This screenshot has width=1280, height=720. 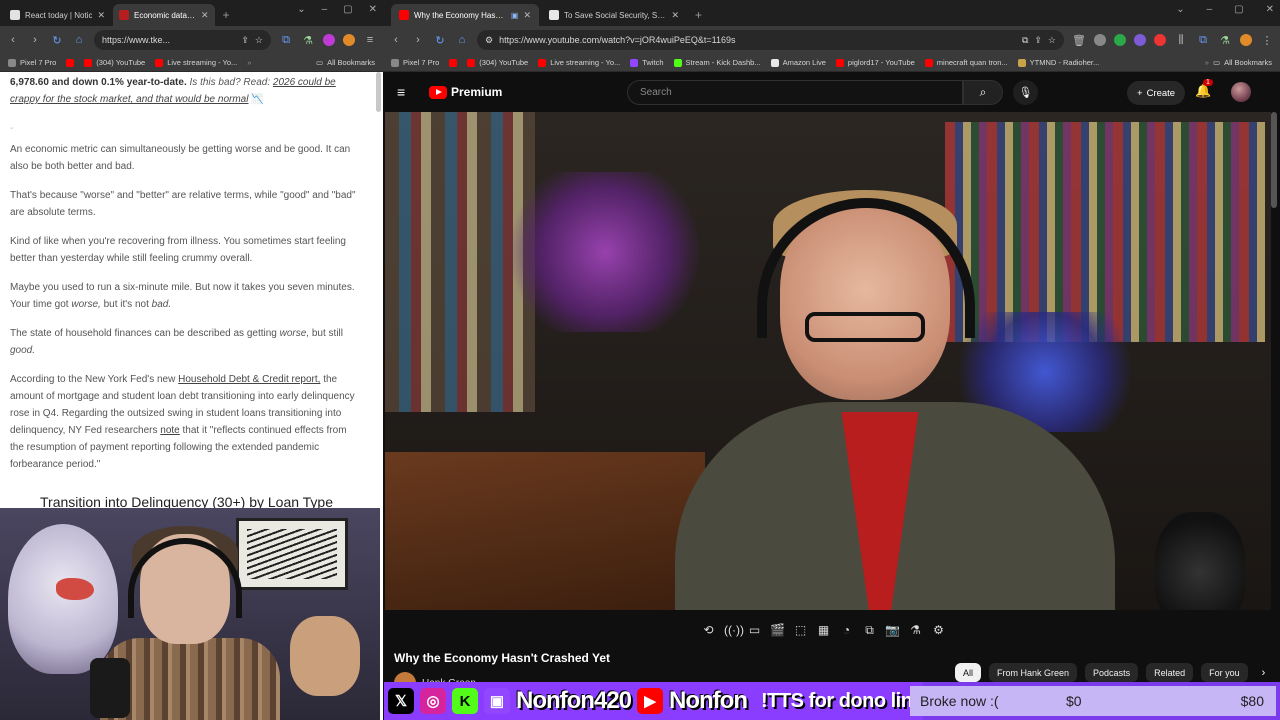 What do you see at coordinates (249, 62) in the screenshot?
I see `bookmark-item: »` at bounding box center [249, 62].